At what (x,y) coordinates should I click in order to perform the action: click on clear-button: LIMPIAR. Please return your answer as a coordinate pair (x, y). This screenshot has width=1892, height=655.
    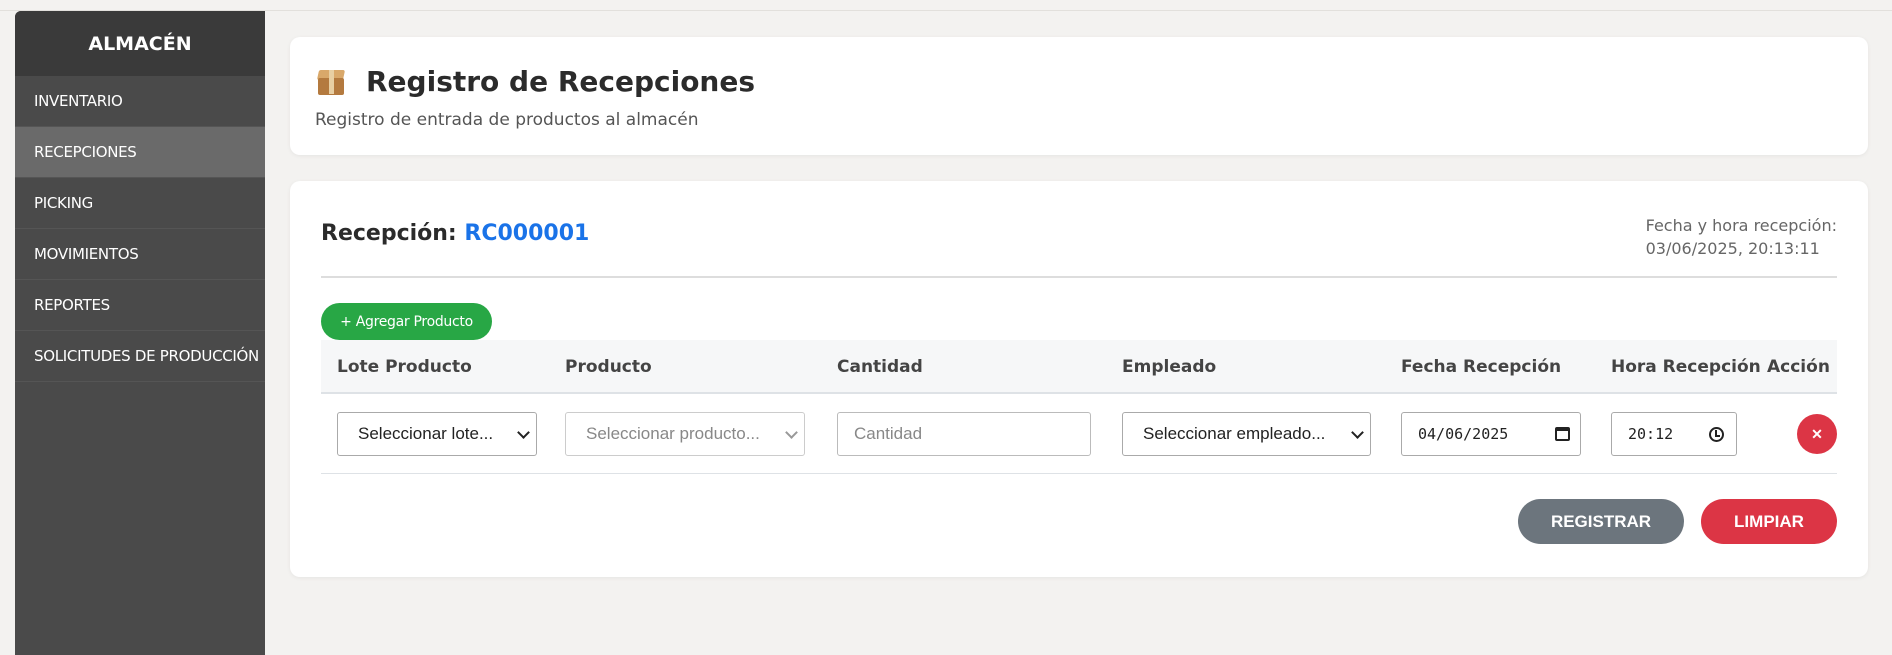
    Looking at the image, I should click on (1769, 521).